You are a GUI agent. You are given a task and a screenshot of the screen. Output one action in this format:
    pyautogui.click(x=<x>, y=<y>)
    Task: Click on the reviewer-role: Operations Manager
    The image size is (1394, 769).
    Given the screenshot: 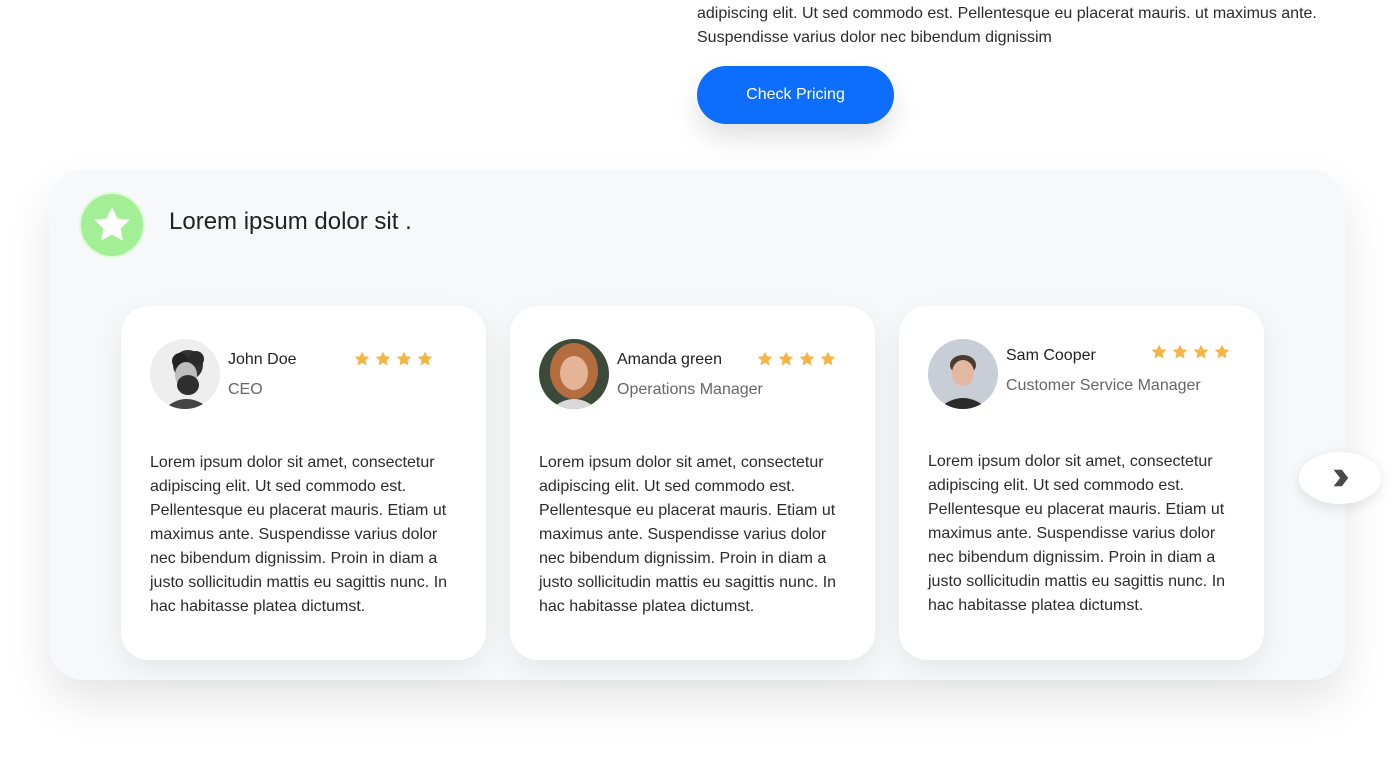 What is the action you would take?
    pyautogui.click(x=690, y=389)
    